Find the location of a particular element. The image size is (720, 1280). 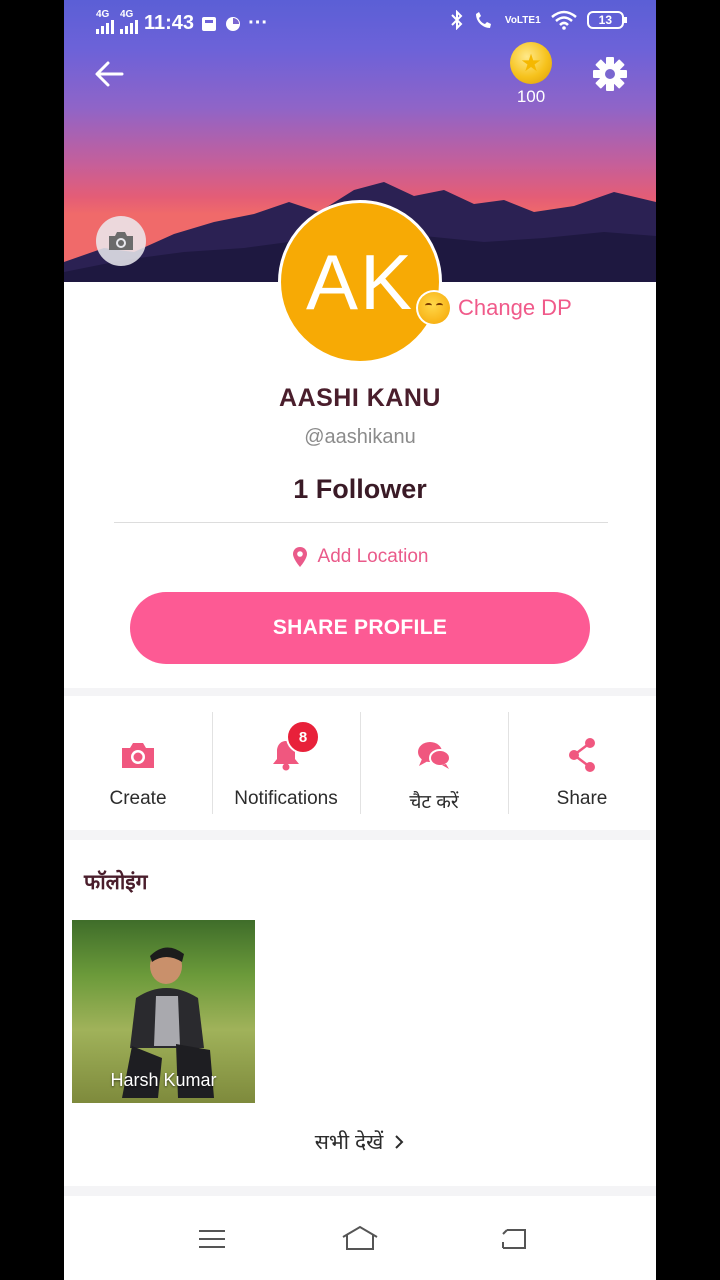

actions-row: Create 8 Notifications चैट करें Share is located at coordinates (360, 763).